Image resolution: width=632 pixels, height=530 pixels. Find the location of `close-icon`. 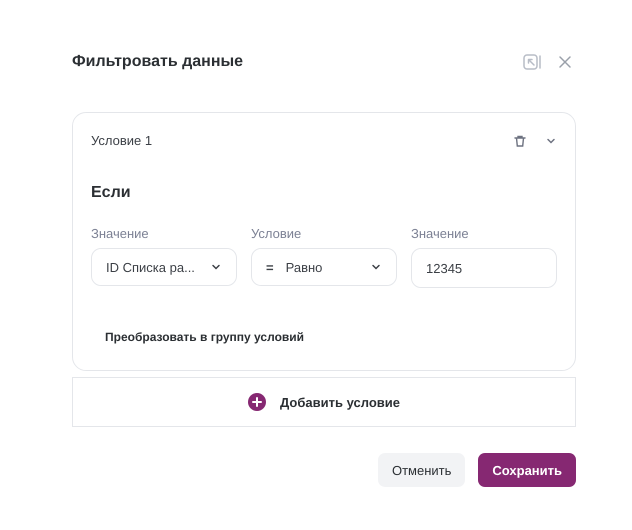

close-icon is located at coordinates (565, 62).